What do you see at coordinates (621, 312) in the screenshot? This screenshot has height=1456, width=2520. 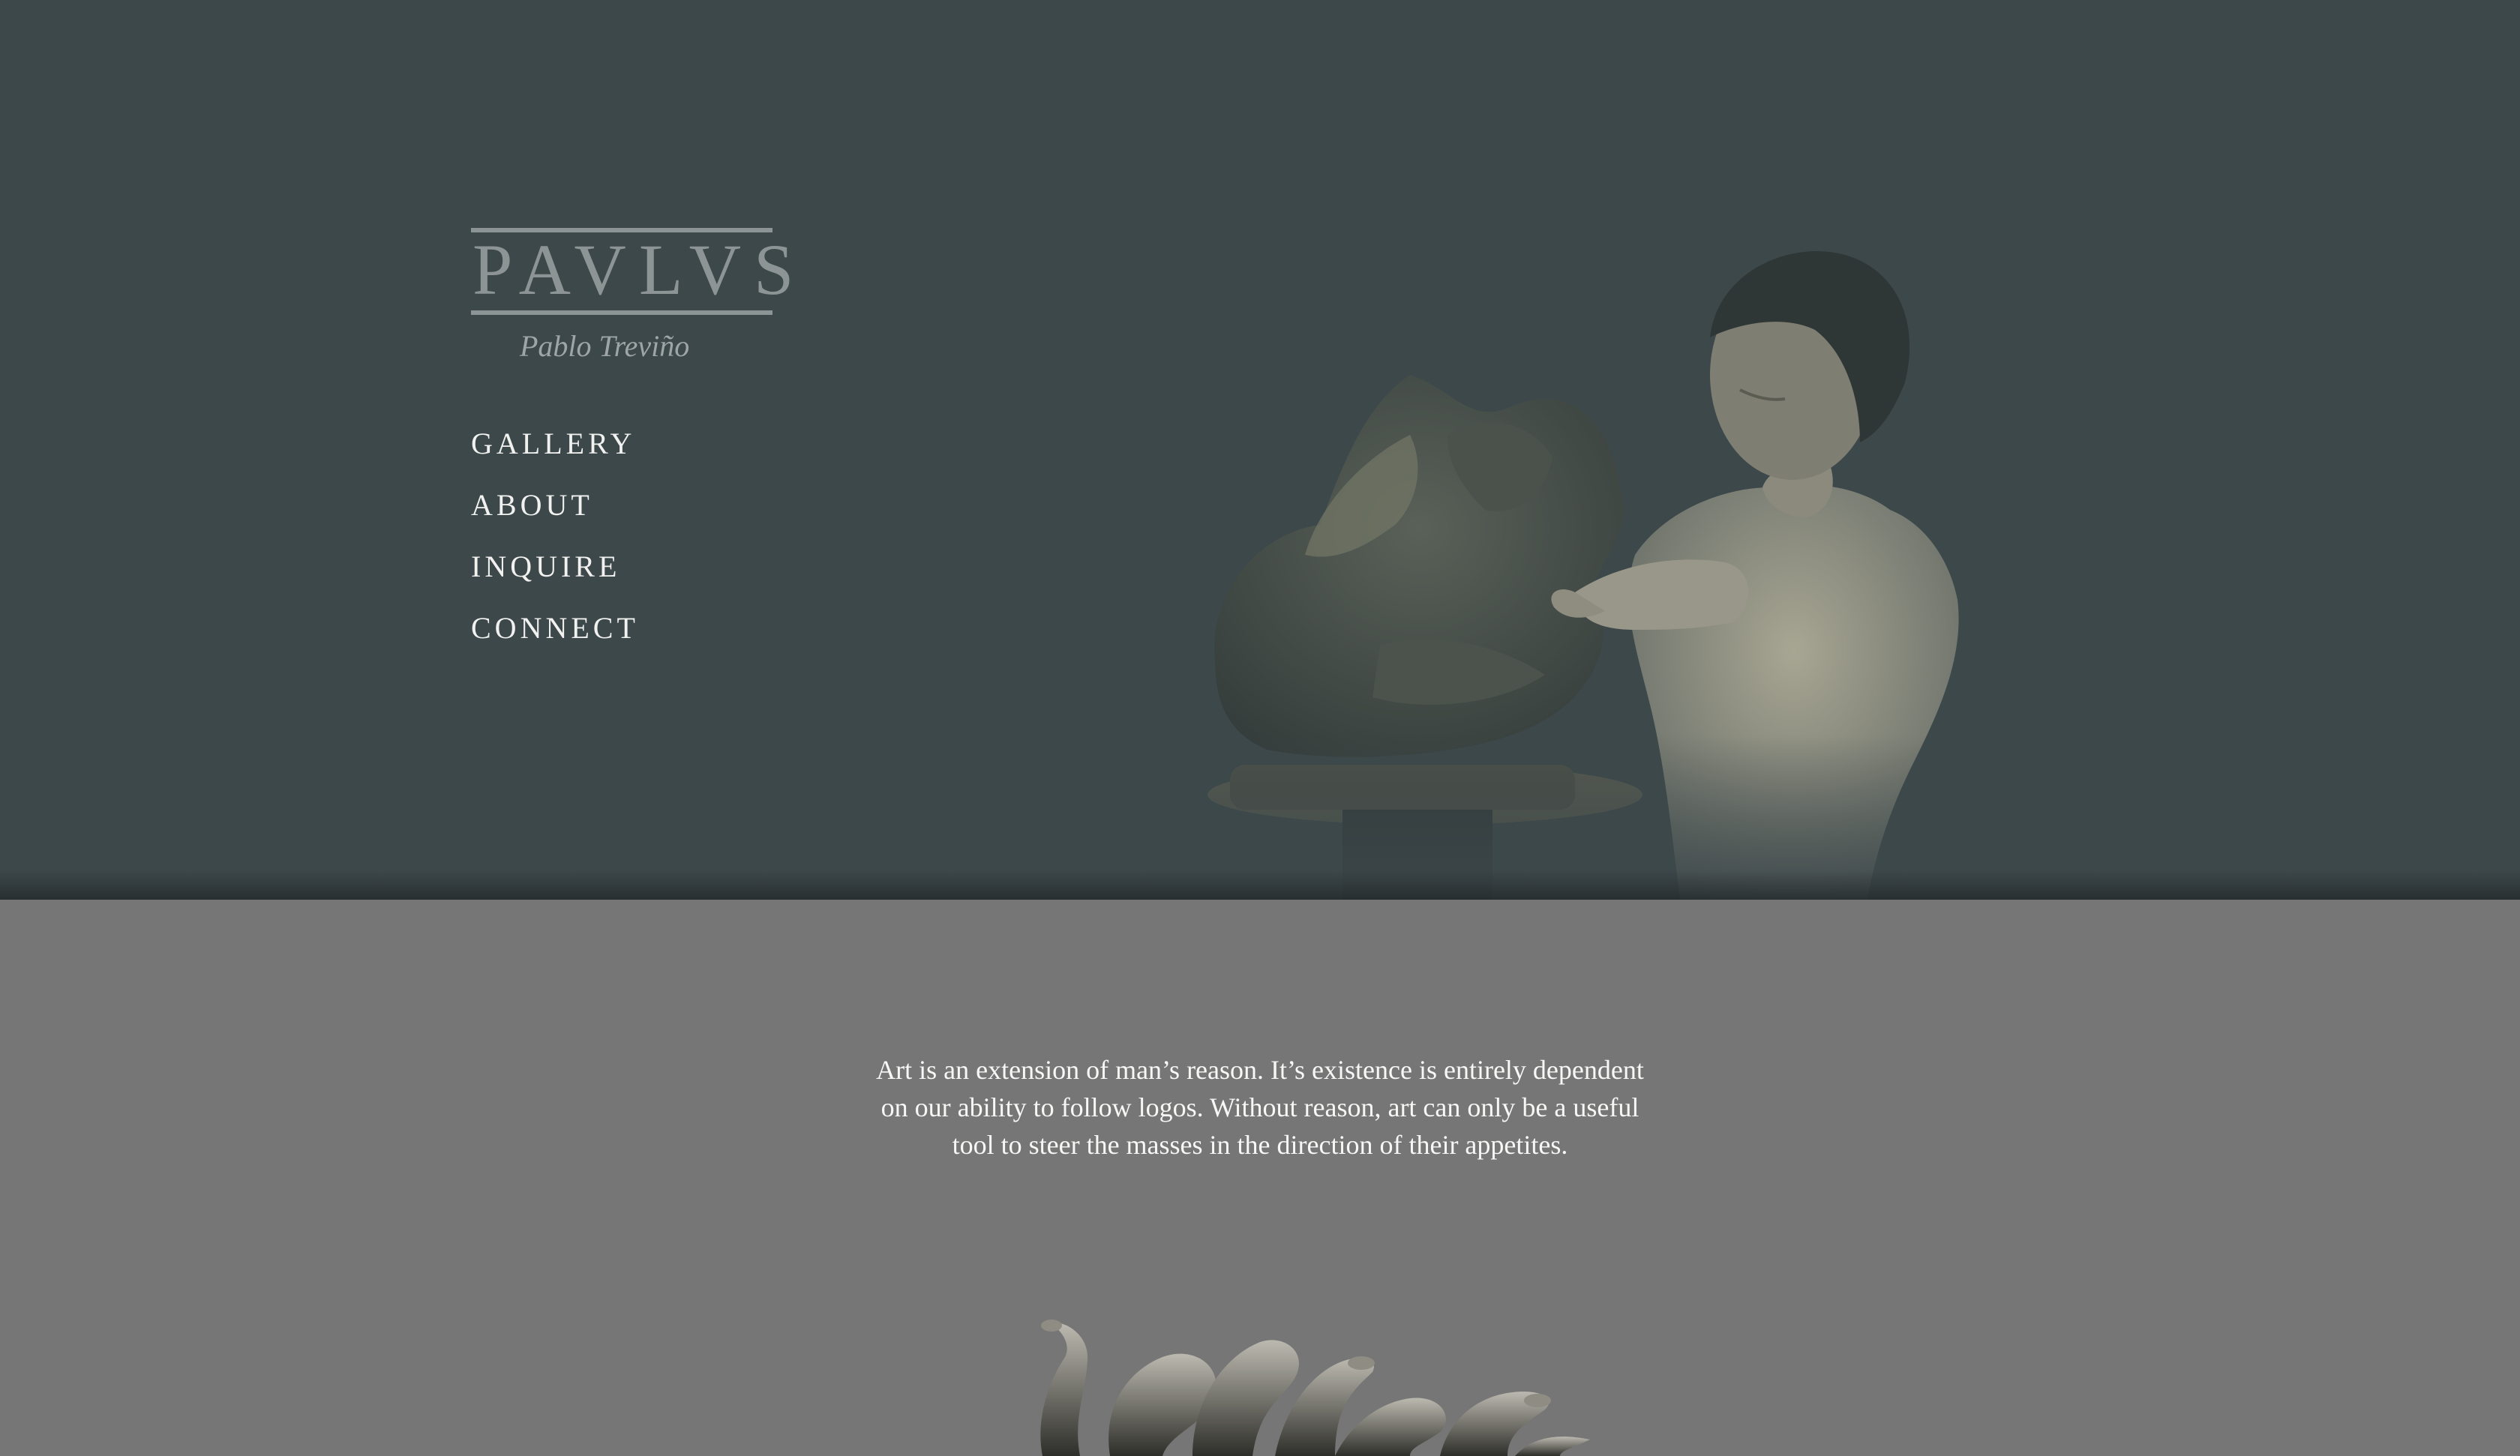 I see `logo-bottom-rule` at bounding box center [621, 312].